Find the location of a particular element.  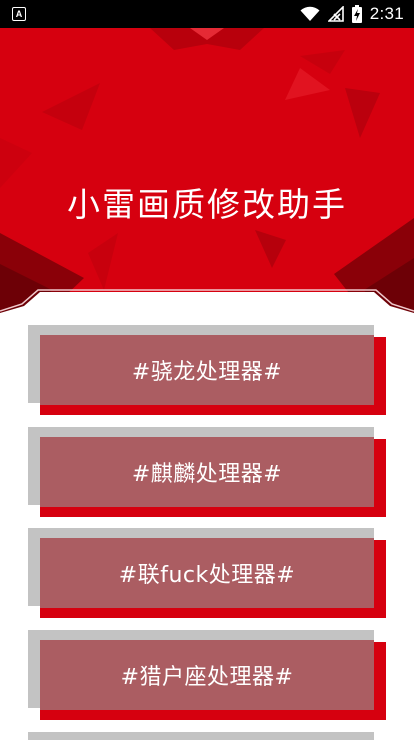

option-card-kirin: #麒麟处理器# is located at coordinates (207, 473).